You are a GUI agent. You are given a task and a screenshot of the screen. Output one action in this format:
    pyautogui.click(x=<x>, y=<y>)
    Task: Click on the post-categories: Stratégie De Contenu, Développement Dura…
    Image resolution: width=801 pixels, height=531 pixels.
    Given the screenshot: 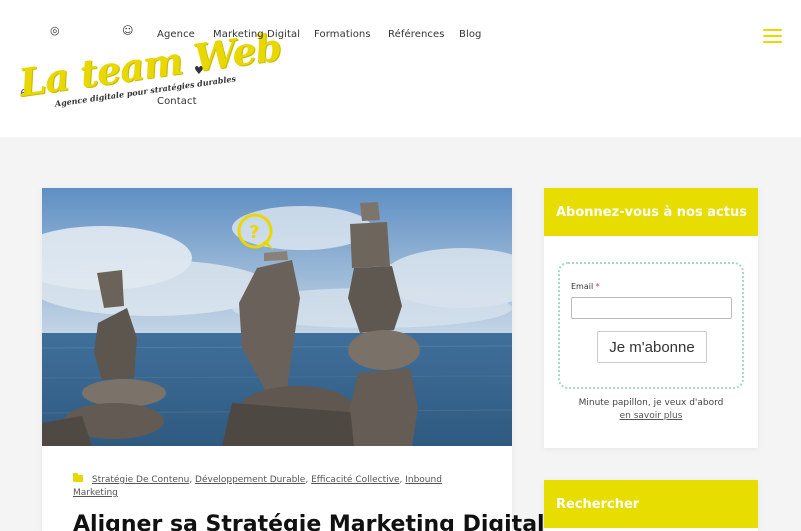 What is the action you would take?
    pyautogui.click(x=257, y=485)
    